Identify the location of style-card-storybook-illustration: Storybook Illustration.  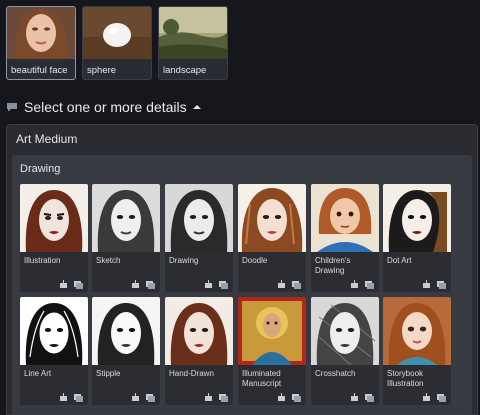
(417, 351).